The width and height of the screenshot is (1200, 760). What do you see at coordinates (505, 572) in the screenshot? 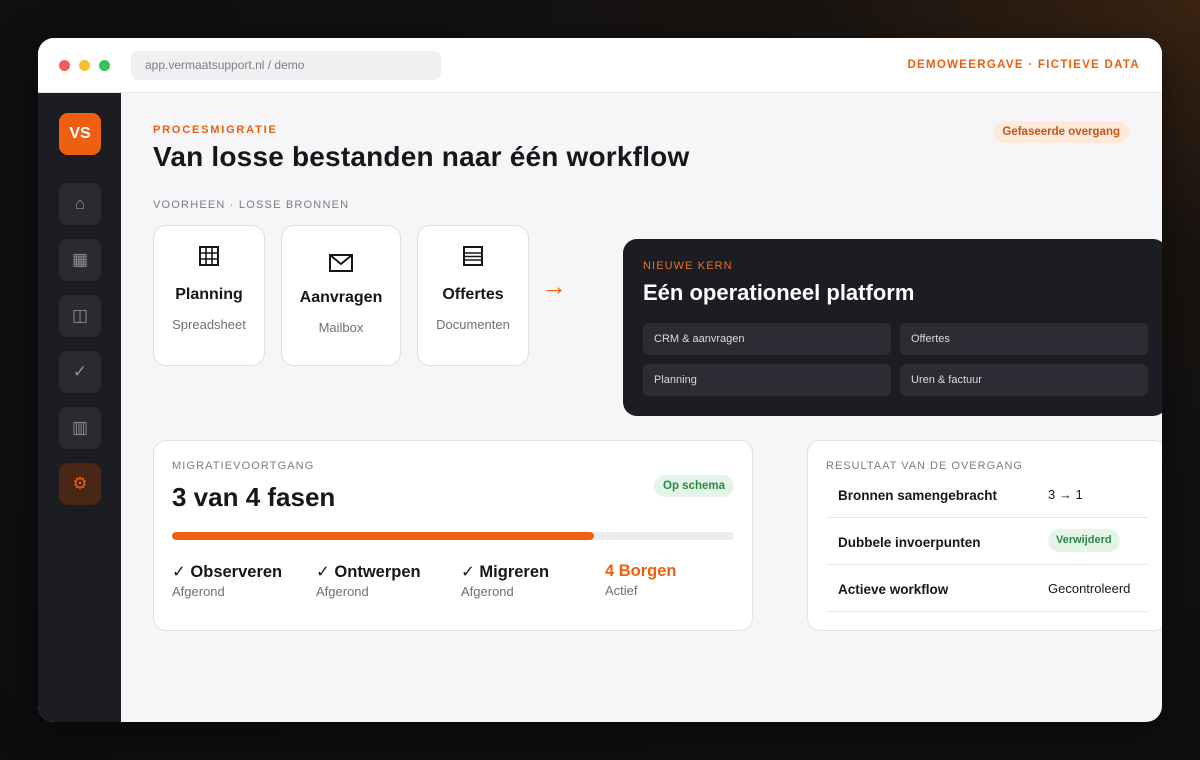
I see `phase-name: ✓ Migreren` at bounding box center [505, 572].